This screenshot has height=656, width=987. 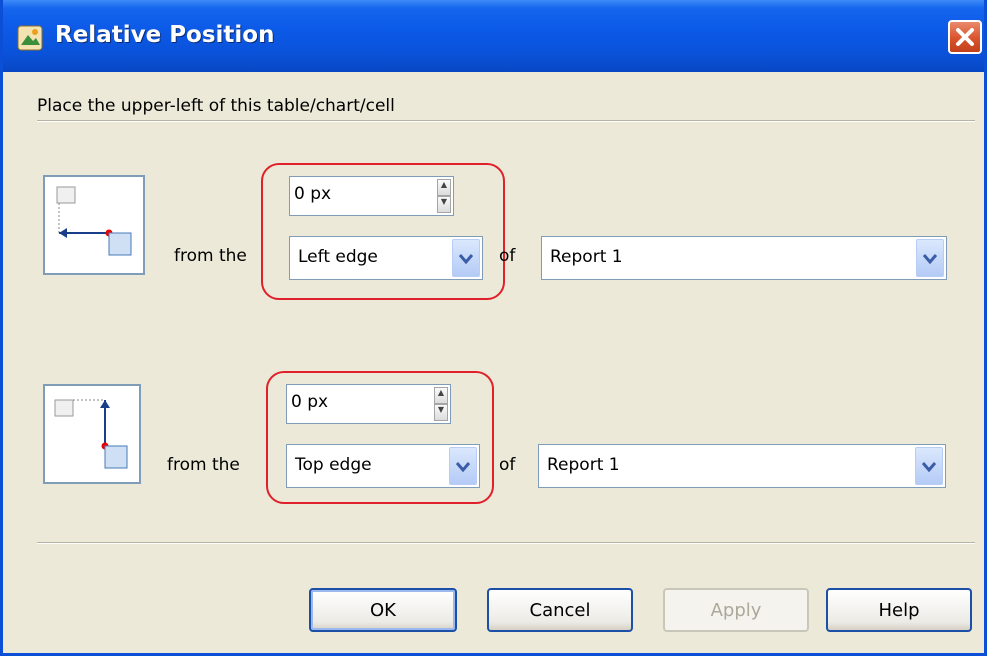 I want to click on caption-separator, so click(x=506, y=121).